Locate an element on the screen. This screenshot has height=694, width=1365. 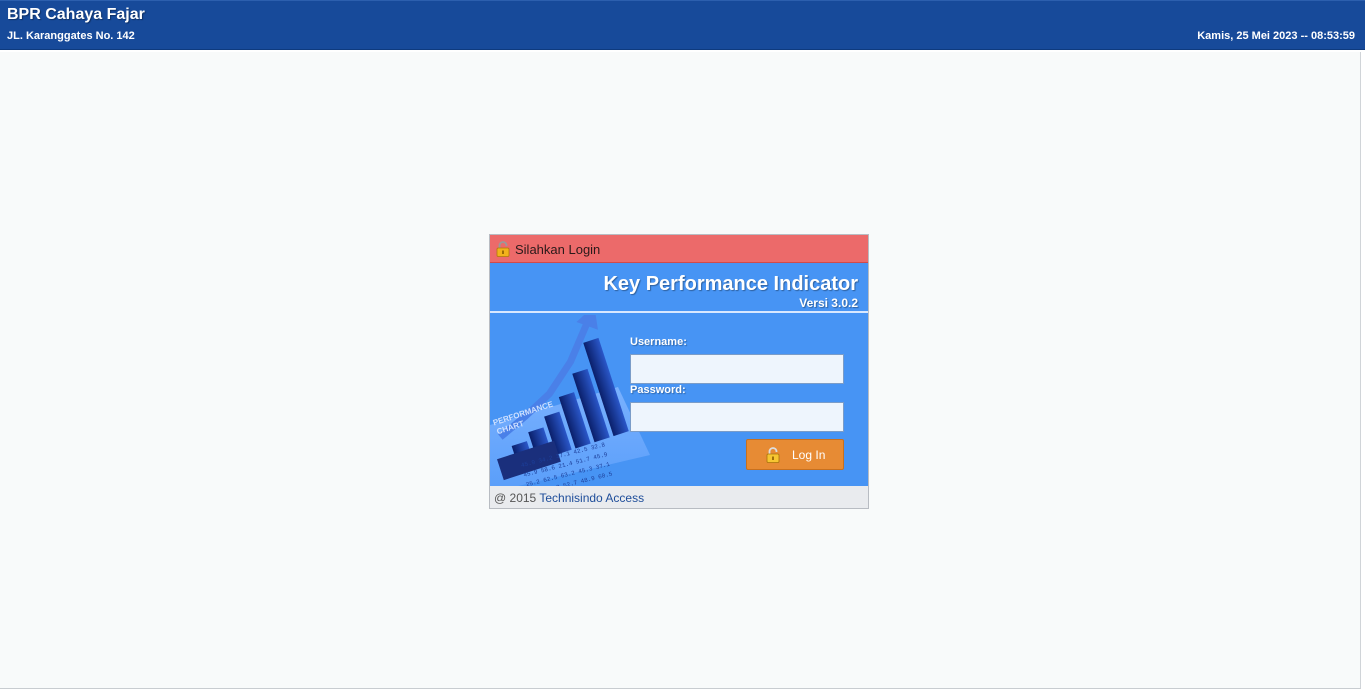
password-label: Password: is located at coordinates (658, 390).